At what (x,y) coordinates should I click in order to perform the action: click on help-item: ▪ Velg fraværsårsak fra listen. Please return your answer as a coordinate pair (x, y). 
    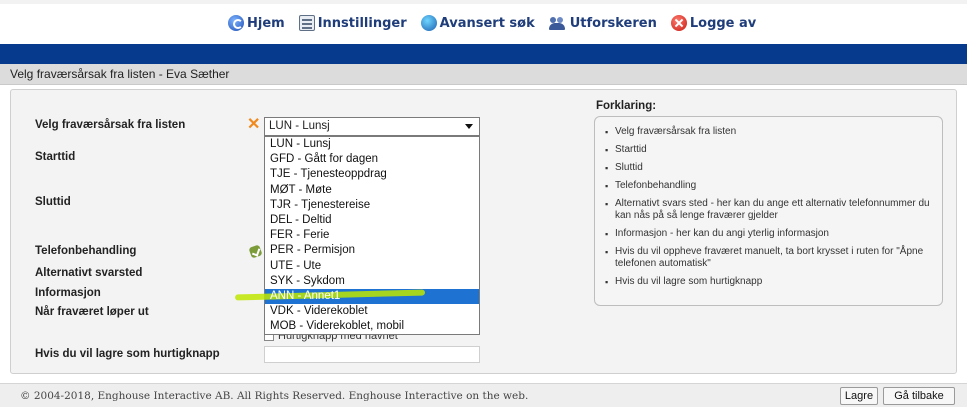
    Looking at the image, I should click on (768, 132).